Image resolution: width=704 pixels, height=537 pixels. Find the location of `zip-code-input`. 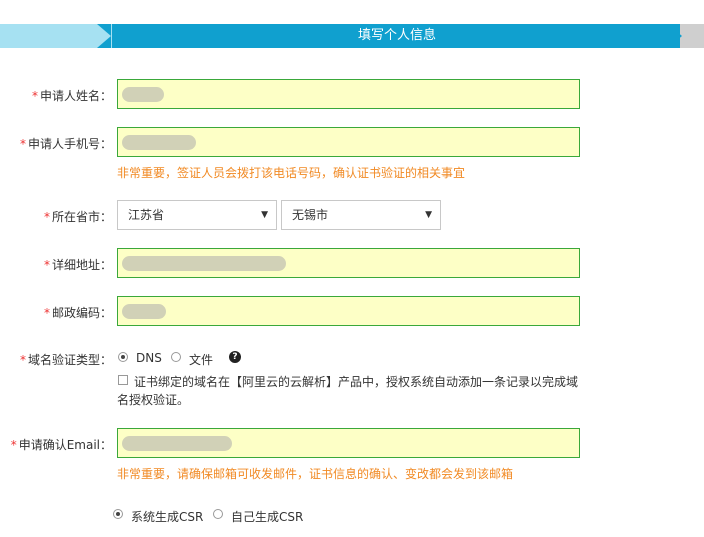

zip-code-input is located at coordinates (348, 311).